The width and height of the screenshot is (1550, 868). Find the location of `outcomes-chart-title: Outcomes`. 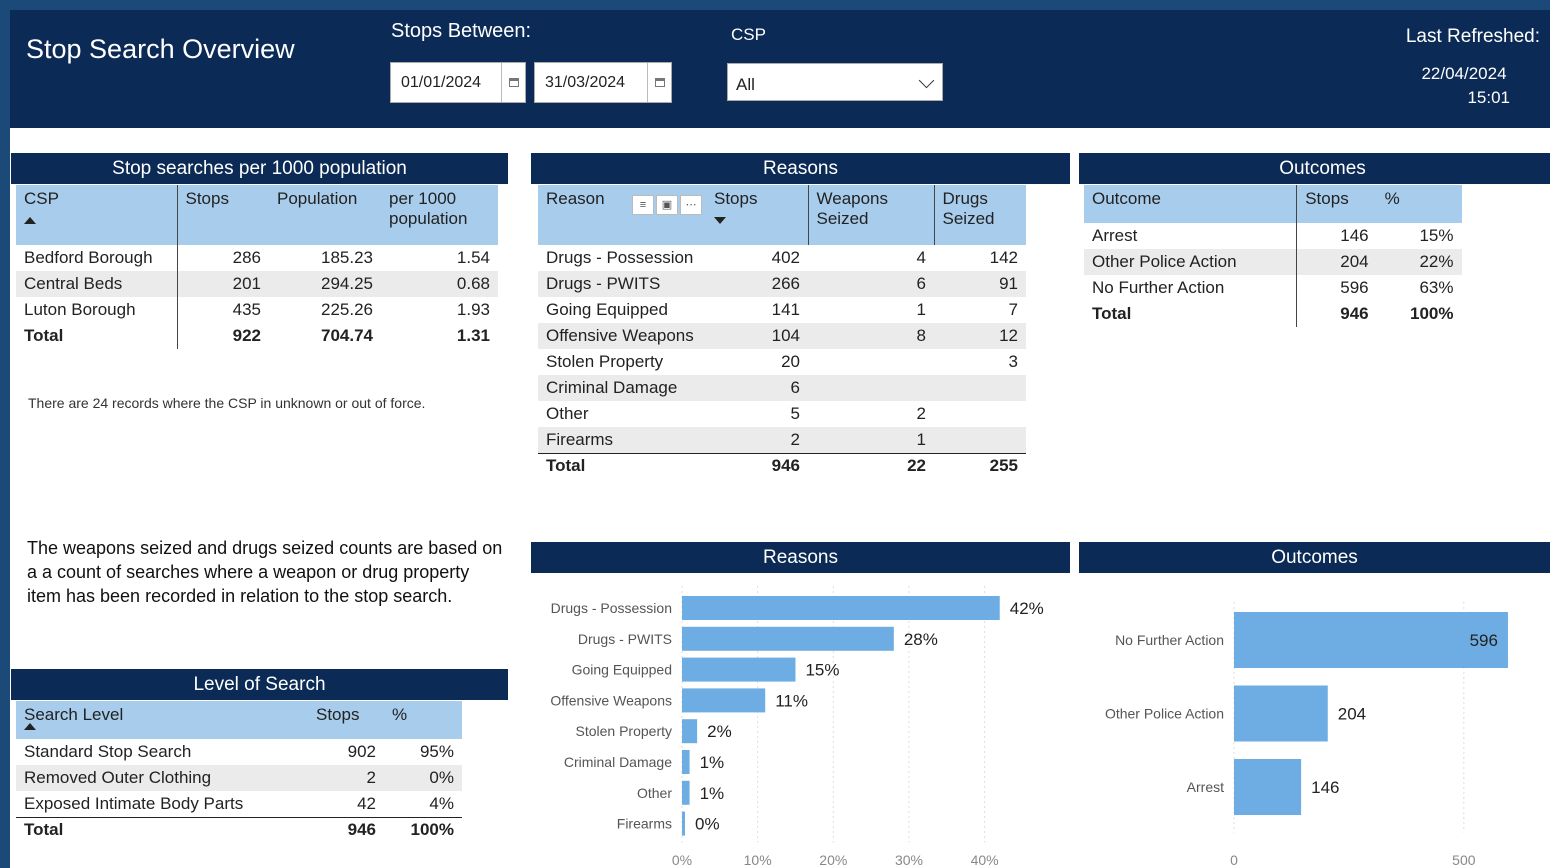

outcomes-chart-title: Outcomes is located at coordinates (1314, 557).